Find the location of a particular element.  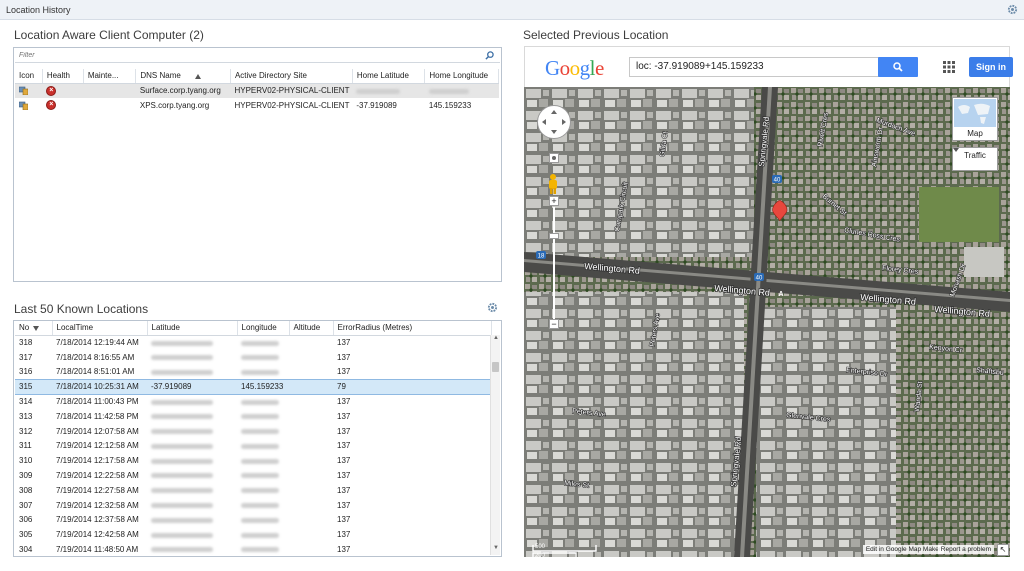

col-icon: Icon is located at coordinates (29, 76).